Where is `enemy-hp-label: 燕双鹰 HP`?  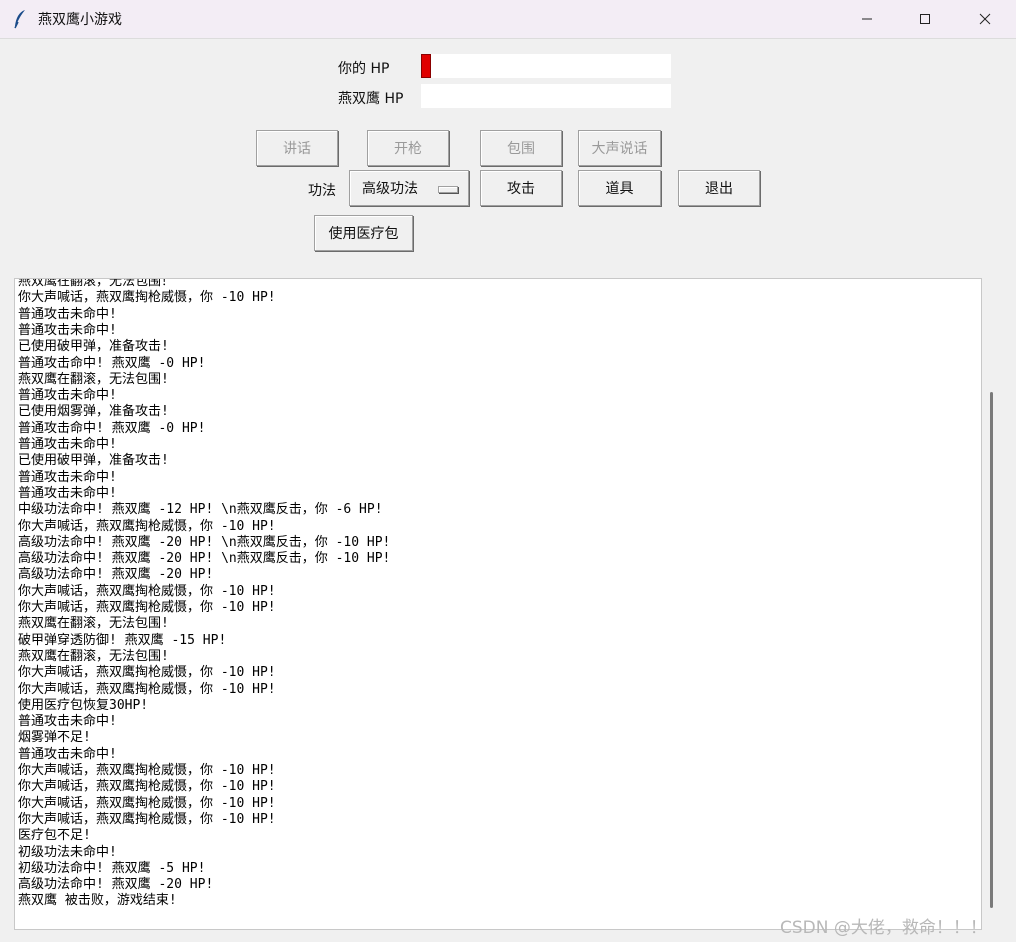 enemy-hp-label: 燕双鹰 HP is located at coordinates (371, 99).